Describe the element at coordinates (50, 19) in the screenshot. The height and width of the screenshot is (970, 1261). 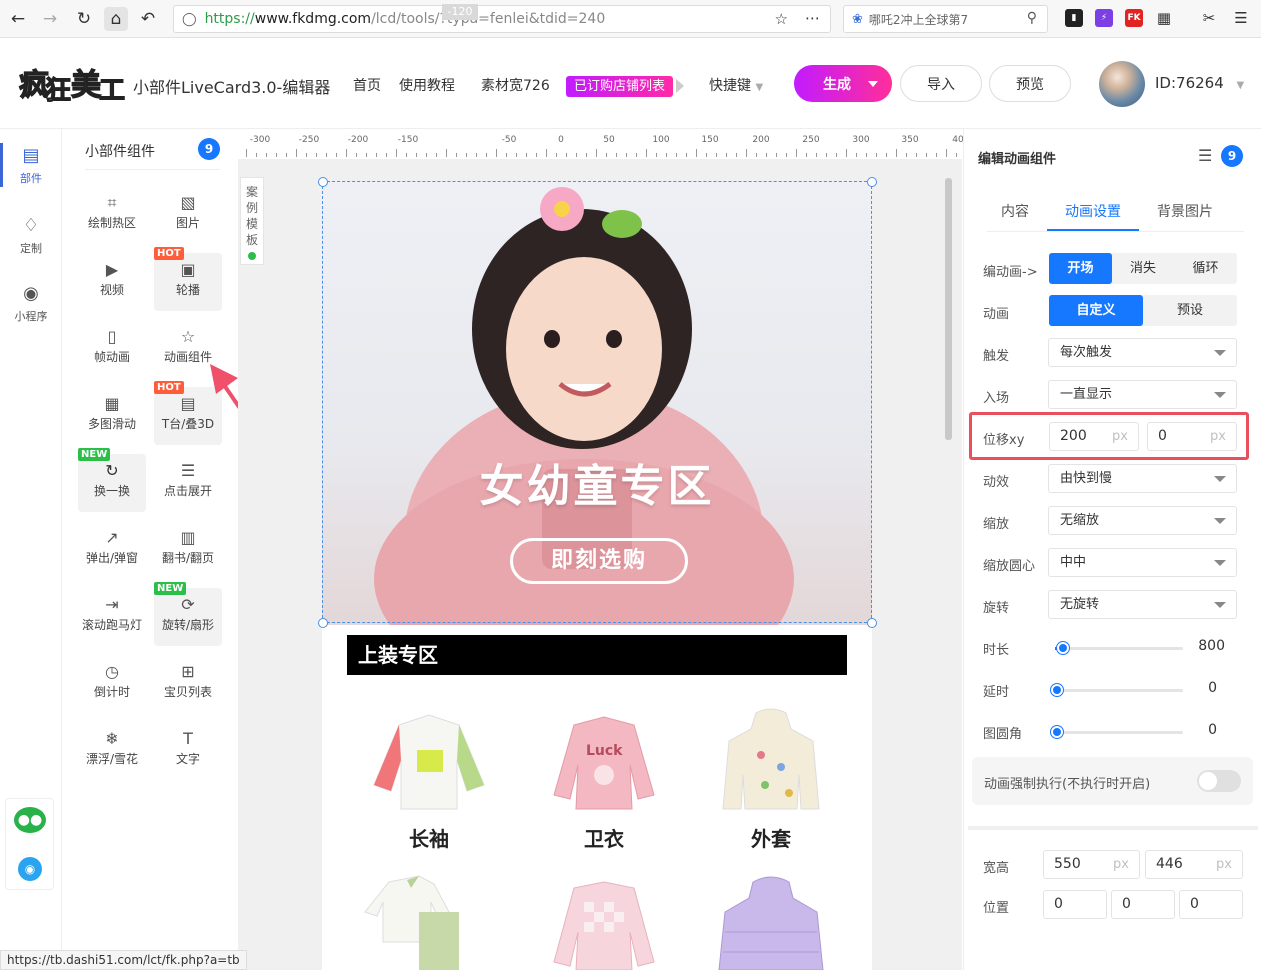
I see `forward-icon: →` at that location.